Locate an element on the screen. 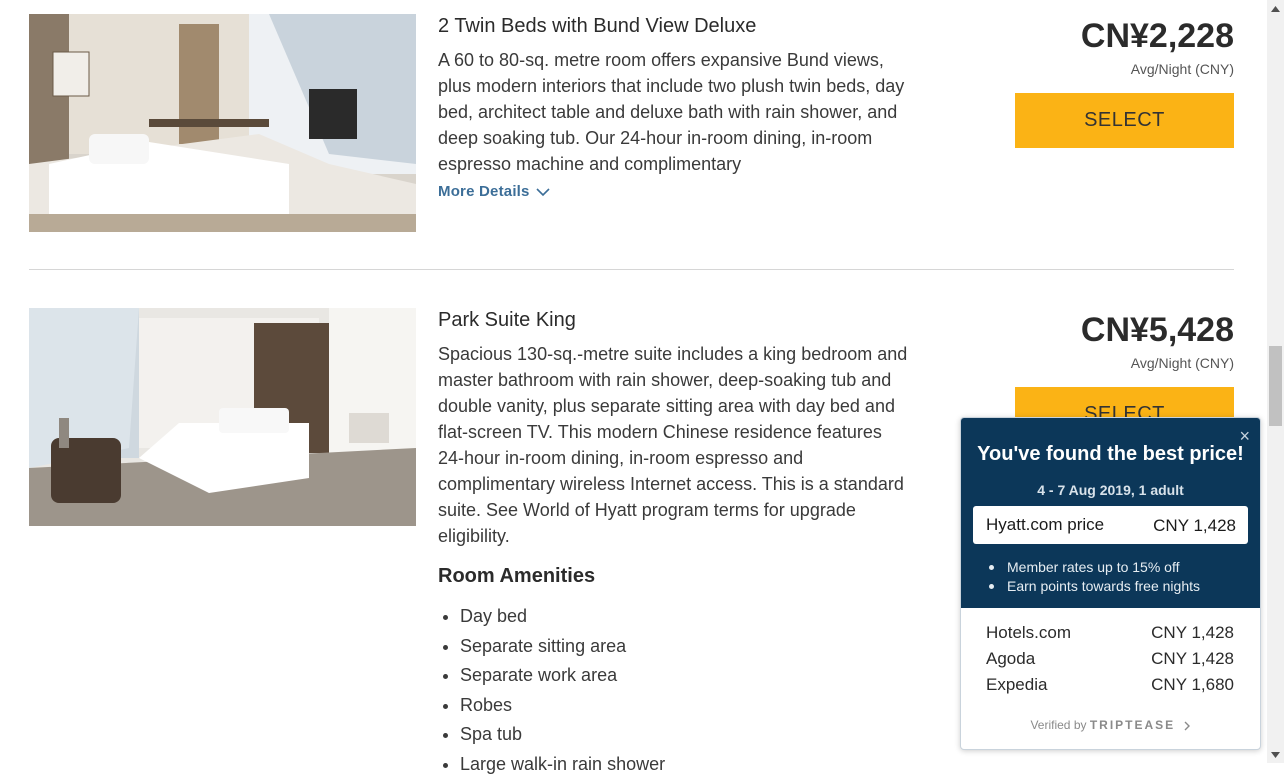 This screenshot has width=1284, height=780. scroll-up-arrow-icon is located at coordinates (1275, 8).